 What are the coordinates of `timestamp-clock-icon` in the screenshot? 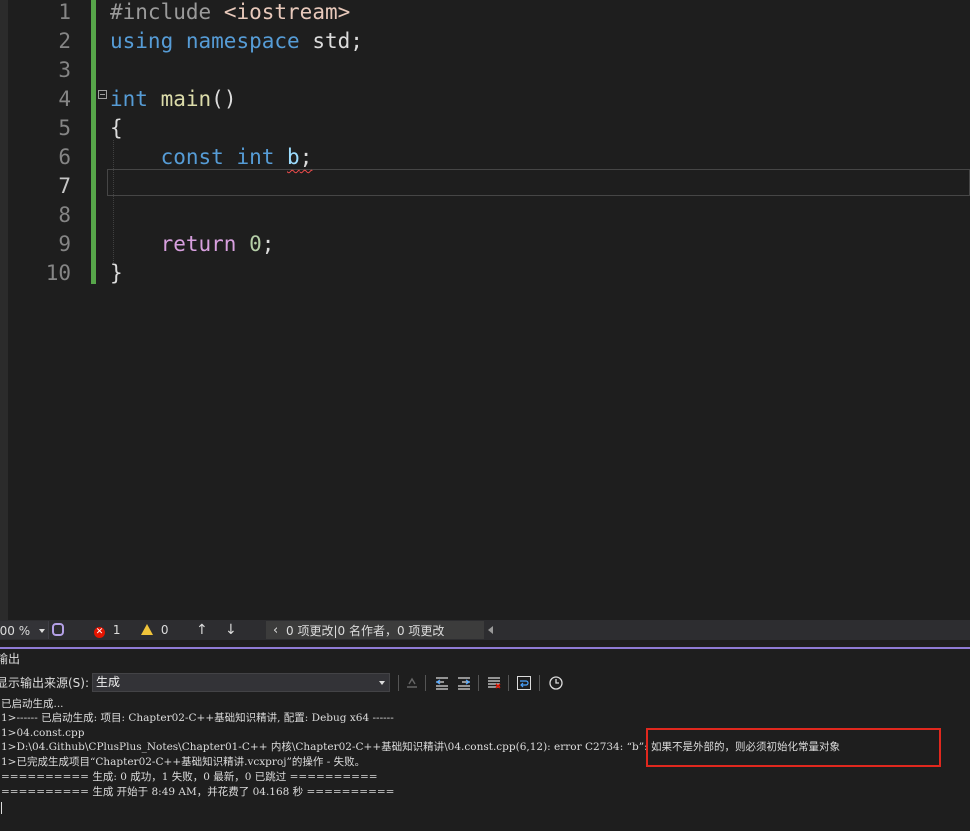 It's located at (556, 683).